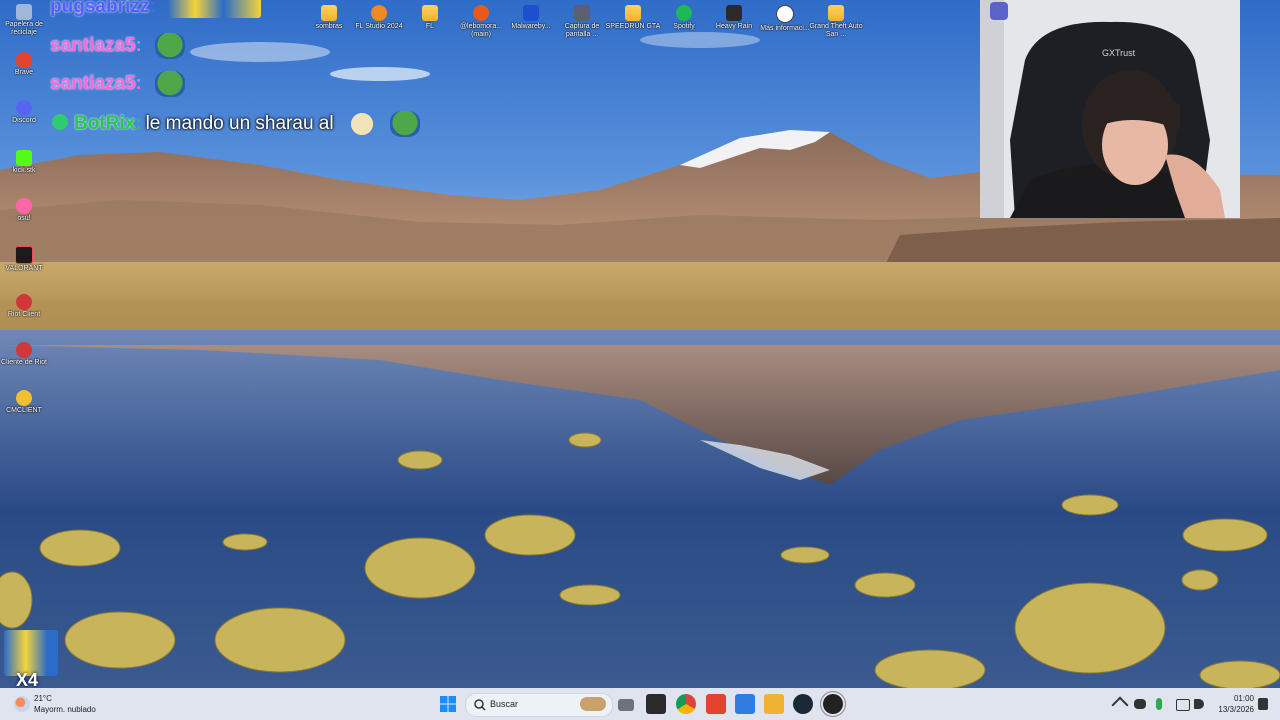  What do you see at coordinates (1183, 705) in the screenshot?
I see `network-icon` at bounding box center [1183, 705].